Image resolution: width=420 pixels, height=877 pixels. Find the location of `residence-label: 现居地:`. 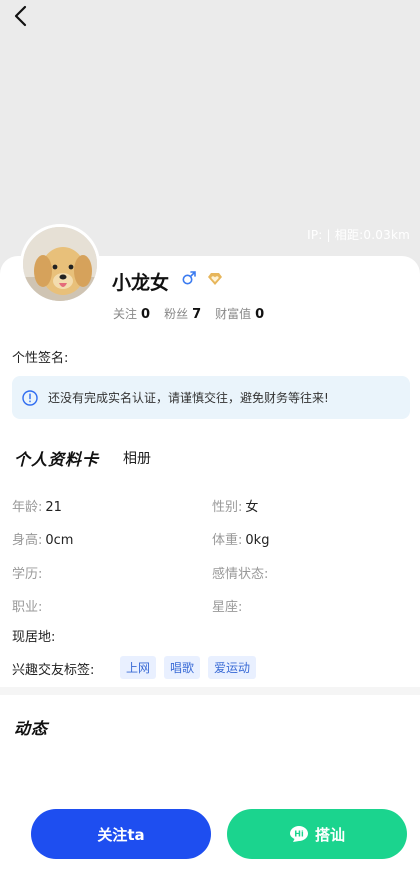

residence-label: 现居地: is located at coordinates (34, 637).